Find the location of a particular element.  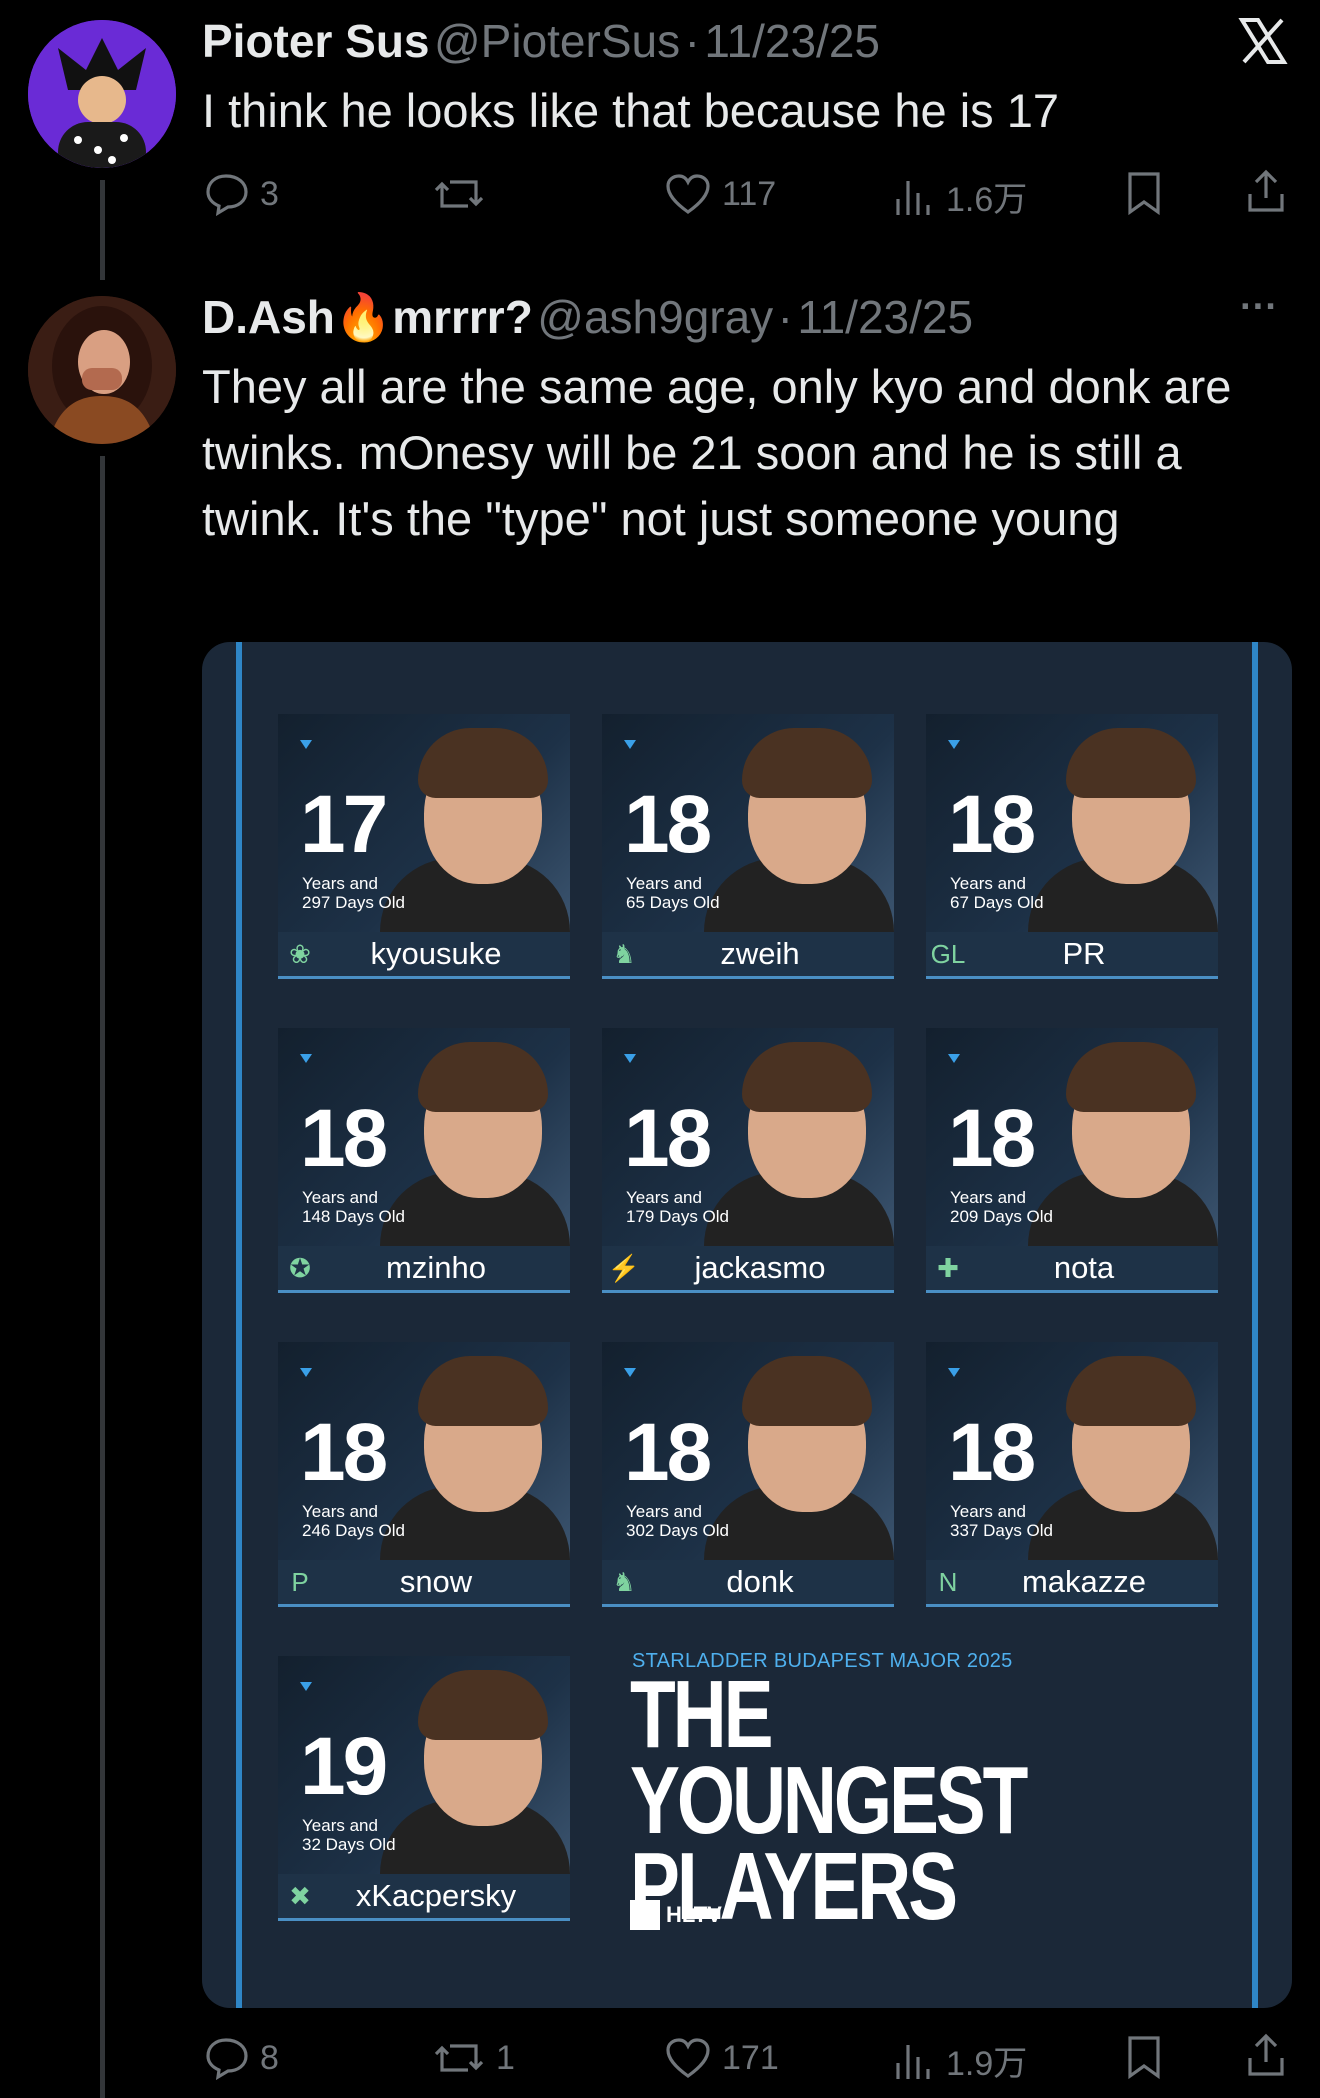

team-logo-icon: ✚ is located at coordinates (948, 1267).